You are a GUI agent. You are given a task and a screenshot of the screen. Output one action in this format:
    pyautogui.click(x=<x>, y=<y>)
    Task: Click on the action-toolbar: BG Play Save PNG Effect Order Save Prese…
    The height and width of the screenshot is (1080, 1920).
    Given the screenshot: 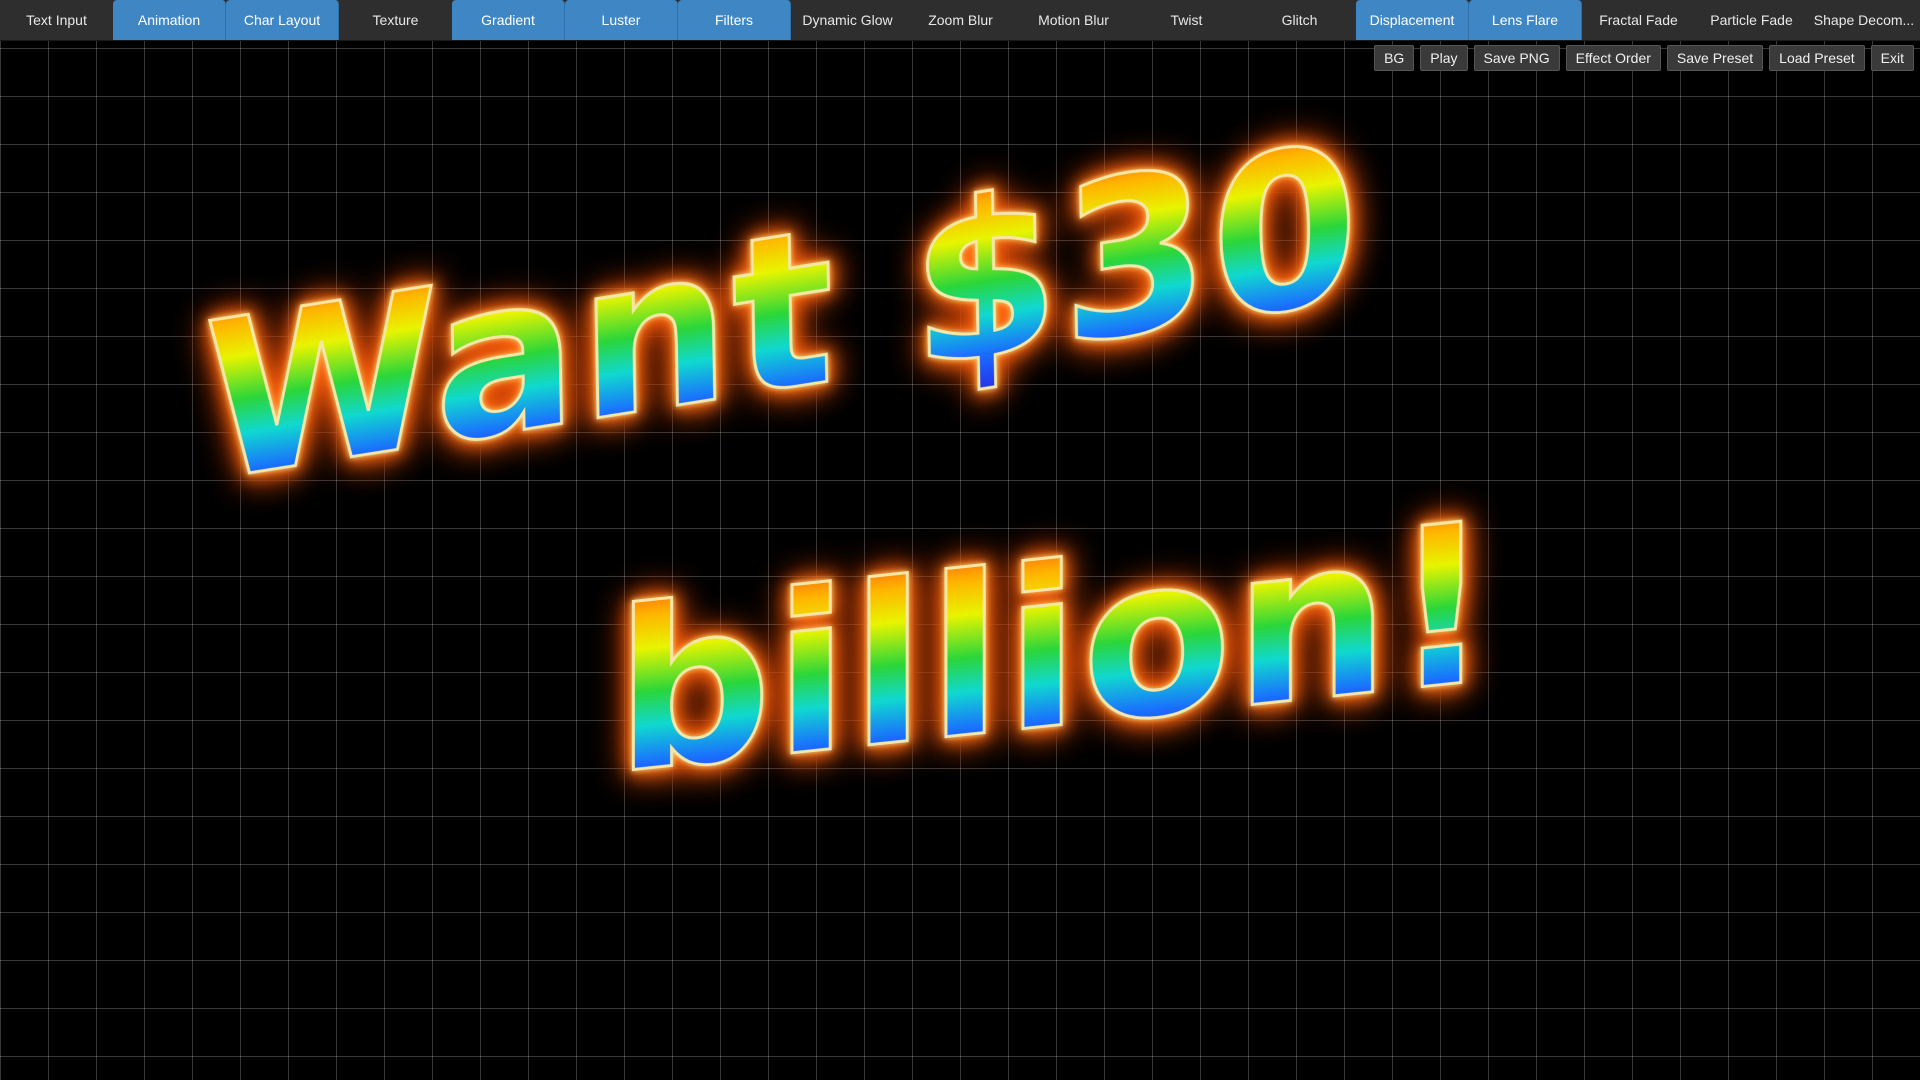 What is the action you would take?
    pyautogui.click(x=1644, y=58)
    